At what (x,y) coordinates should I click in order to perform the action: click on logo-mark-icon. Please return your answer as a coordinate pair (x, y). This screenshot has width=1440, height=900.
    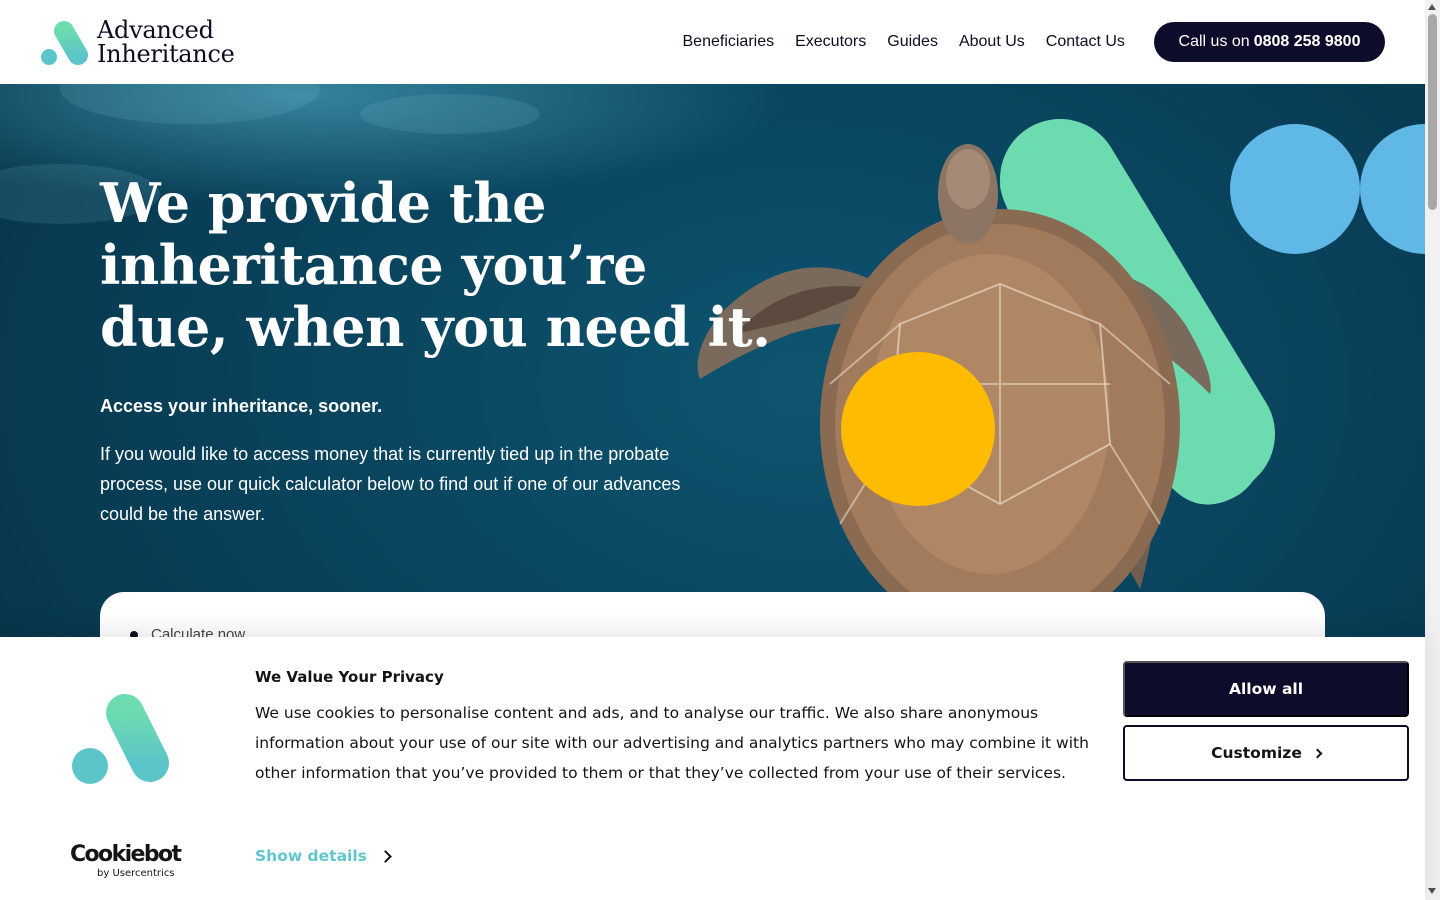
    Looking at the image, I should click on (64, 43).